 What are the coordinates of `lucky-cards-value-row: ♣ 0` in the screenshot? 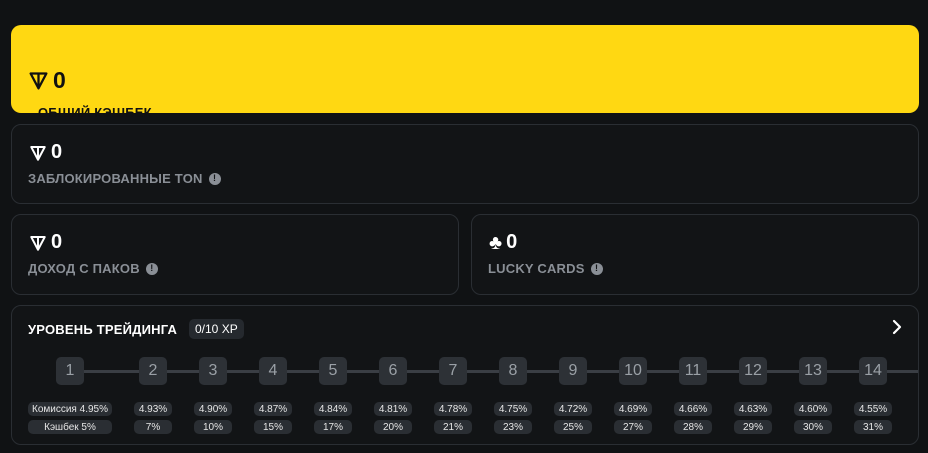 It's located at (503, 242).